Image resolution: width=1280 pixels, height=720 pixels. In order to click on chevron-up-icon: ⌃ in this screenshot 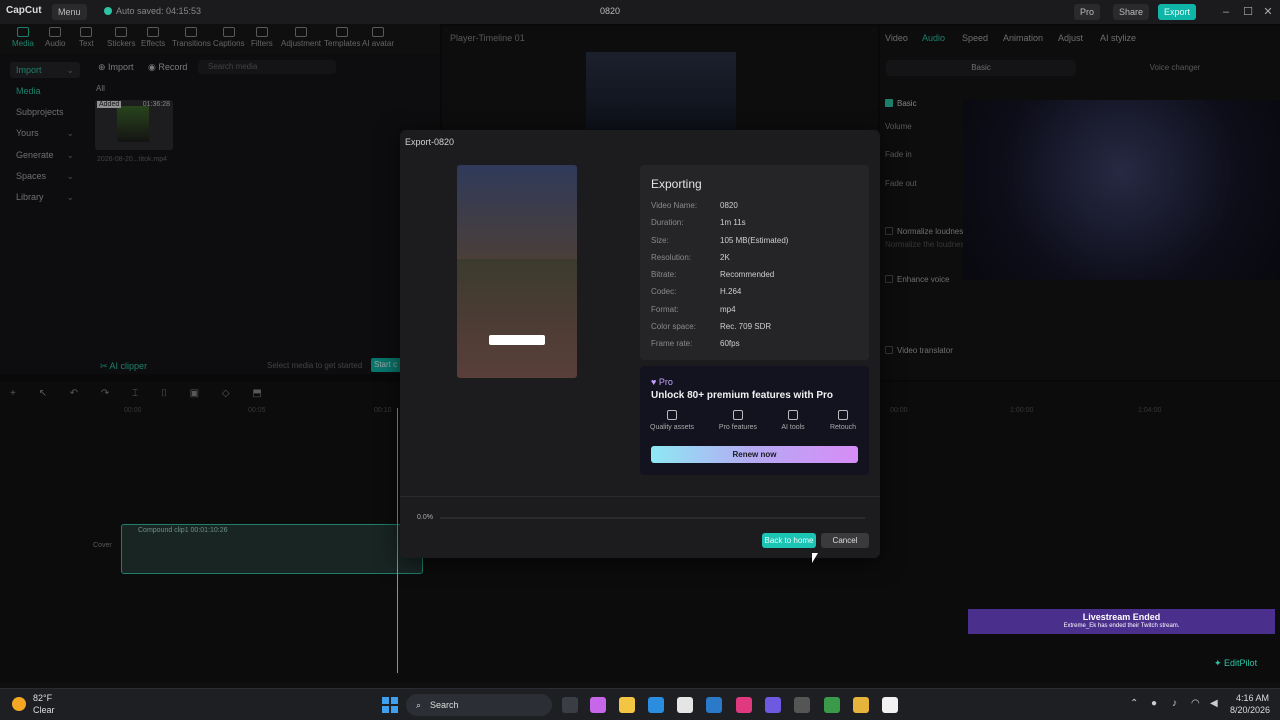, I will do `click(1134, 703)`.